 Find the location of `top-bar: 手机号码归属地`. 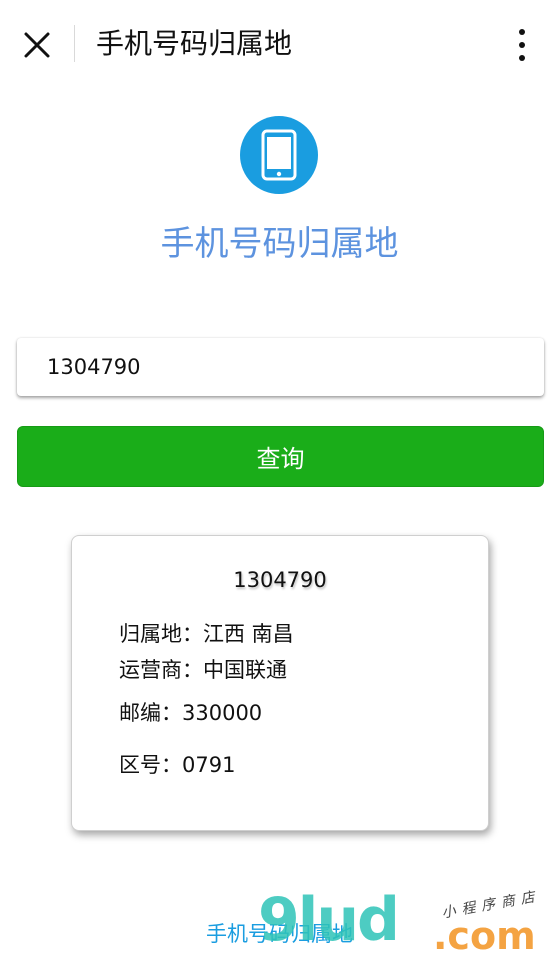

top-bar: 手机号码归属地 is located at coordinates (279, 44).